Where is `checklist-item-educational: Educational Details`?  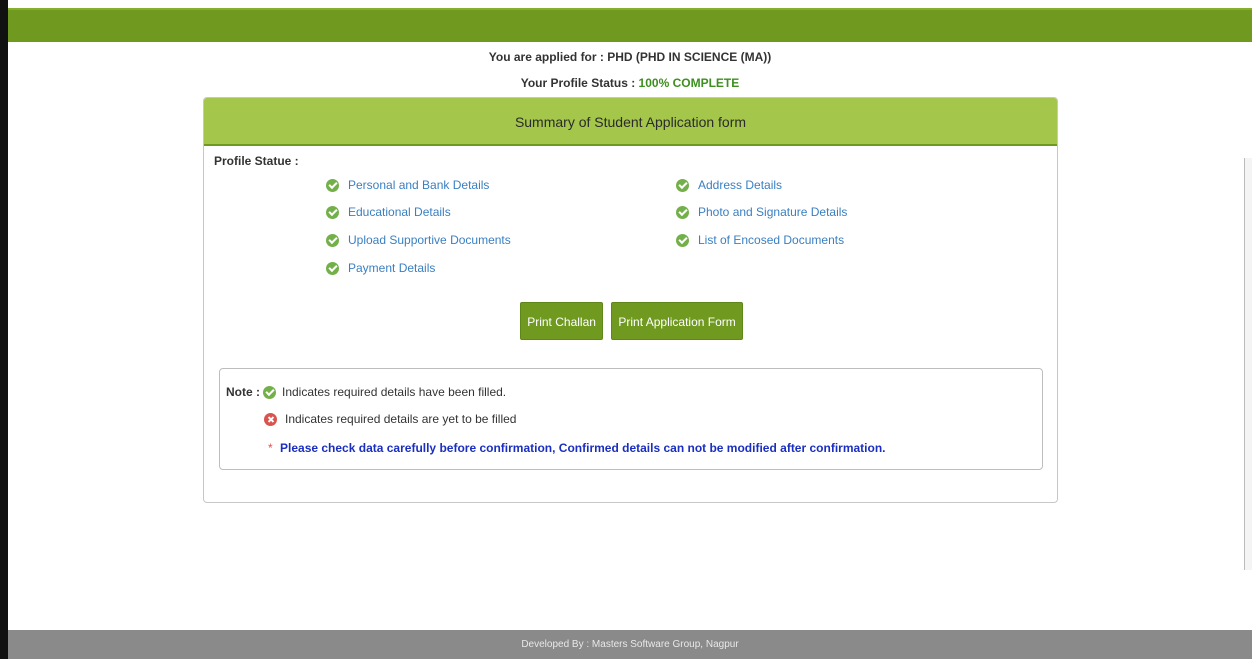
checklist-item-educational: Educational Details is located at coordinates (388, 212).